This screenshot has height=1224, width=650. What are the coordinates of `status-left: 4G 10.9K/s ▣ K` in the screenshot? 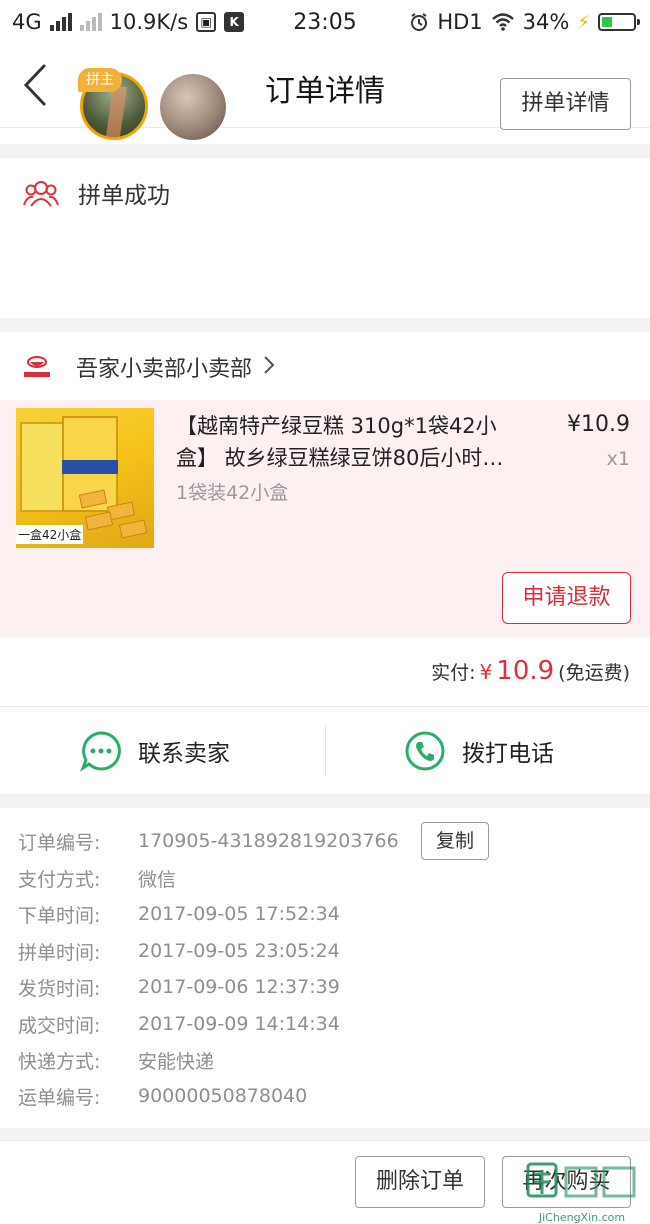 It's located at (128, 22).